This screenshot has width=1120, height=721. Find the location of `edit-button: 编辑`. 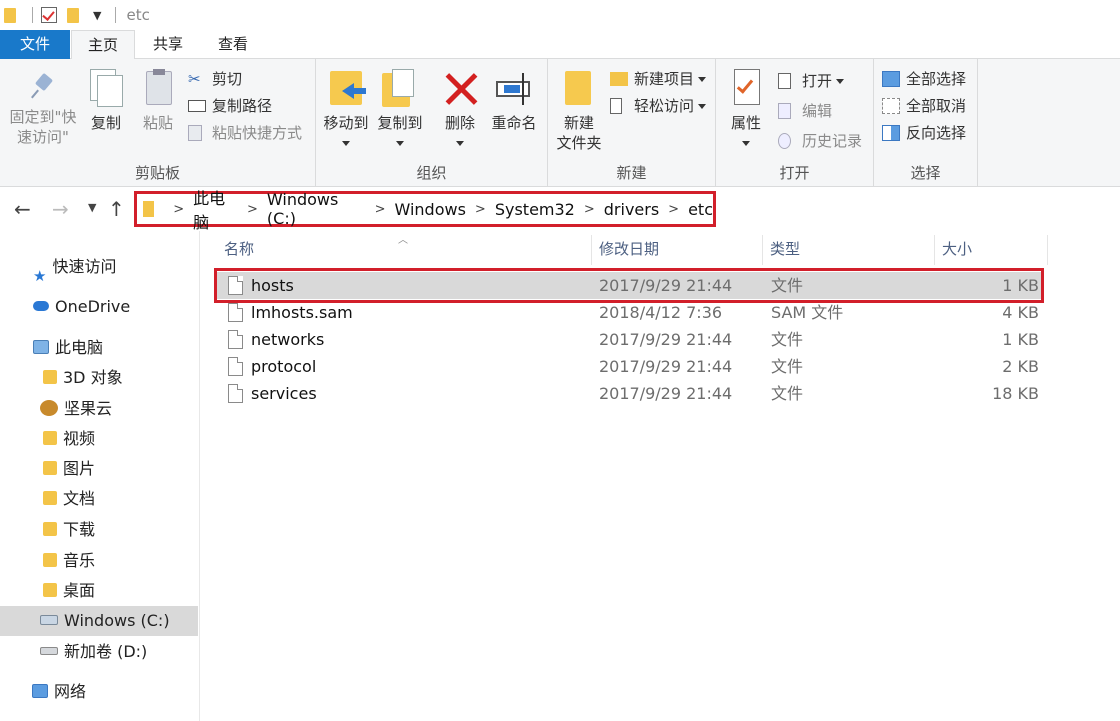

edit-button: 编辑 is located at coordinates (805, 111).